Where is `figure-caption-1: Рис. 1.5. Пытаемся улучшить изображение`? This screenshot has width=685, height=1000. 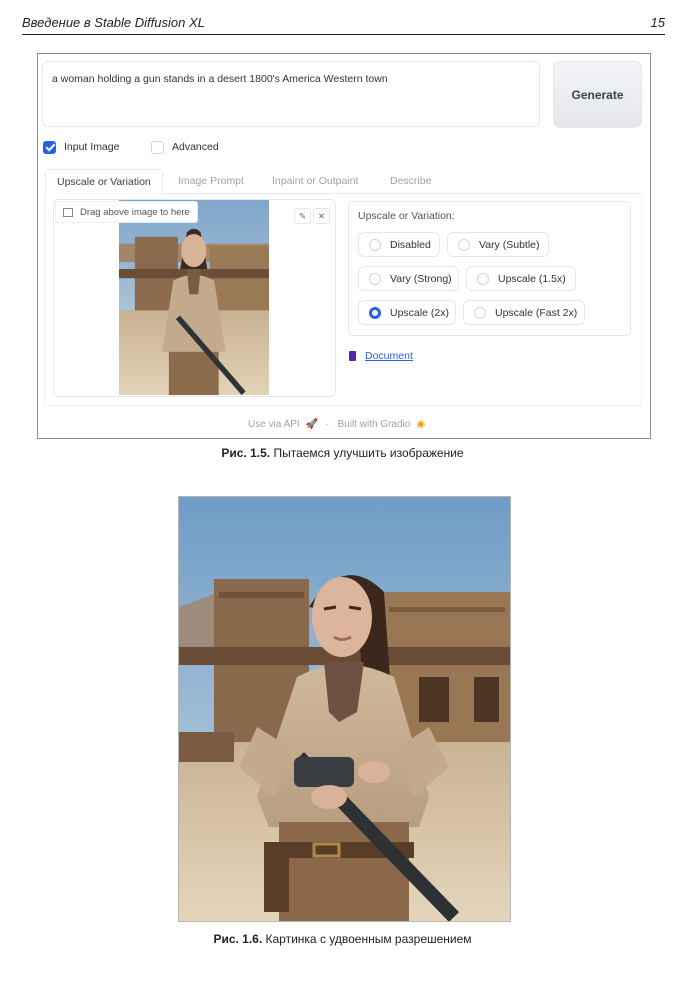
figure-caption-1: Рис. 1.5. Пытаемся улучшить изображение is located at coordinates (342, 453).